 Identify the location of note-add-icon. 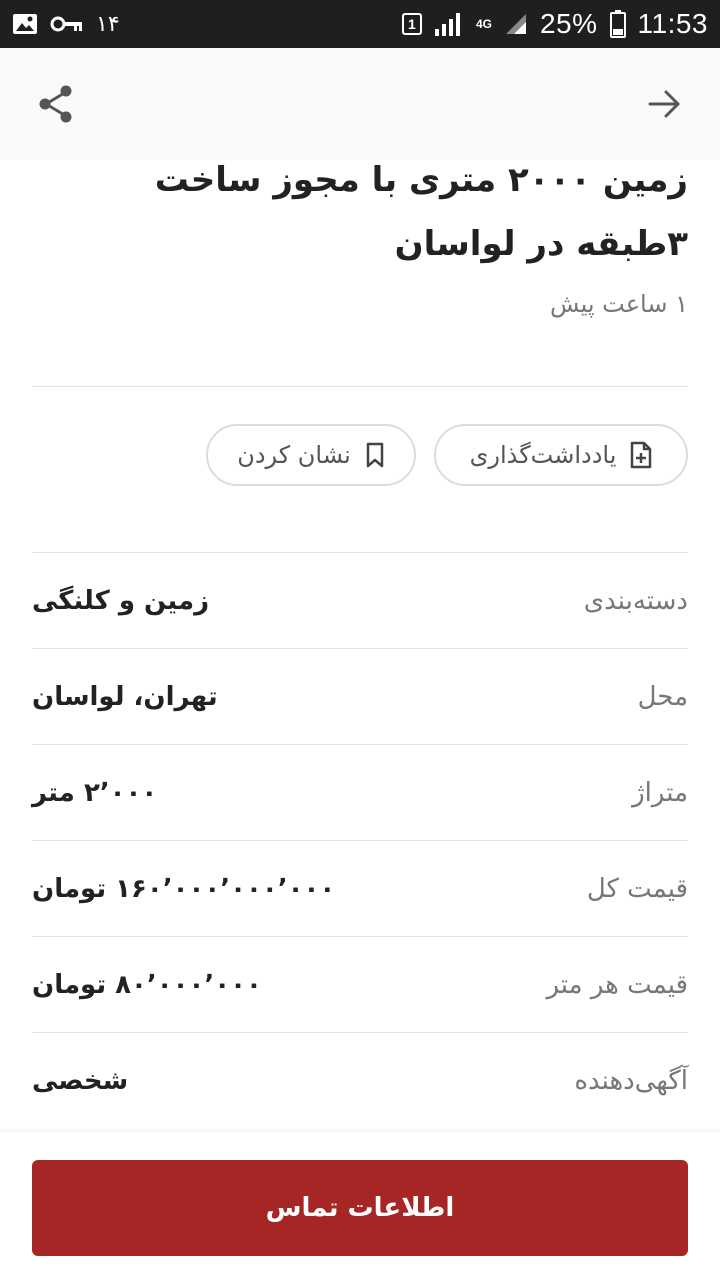
(641, 455).